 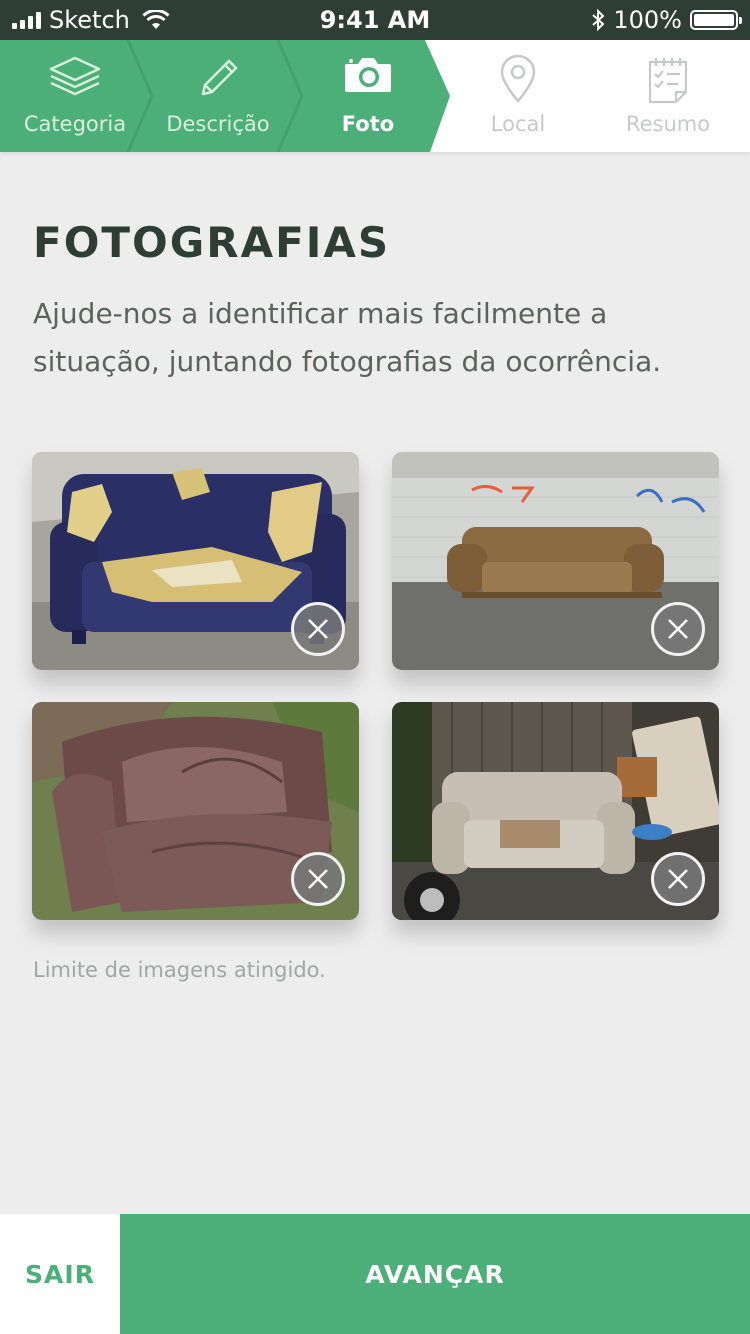 I want to click on step-resumo: Resumo, so click(x=668, y=96).